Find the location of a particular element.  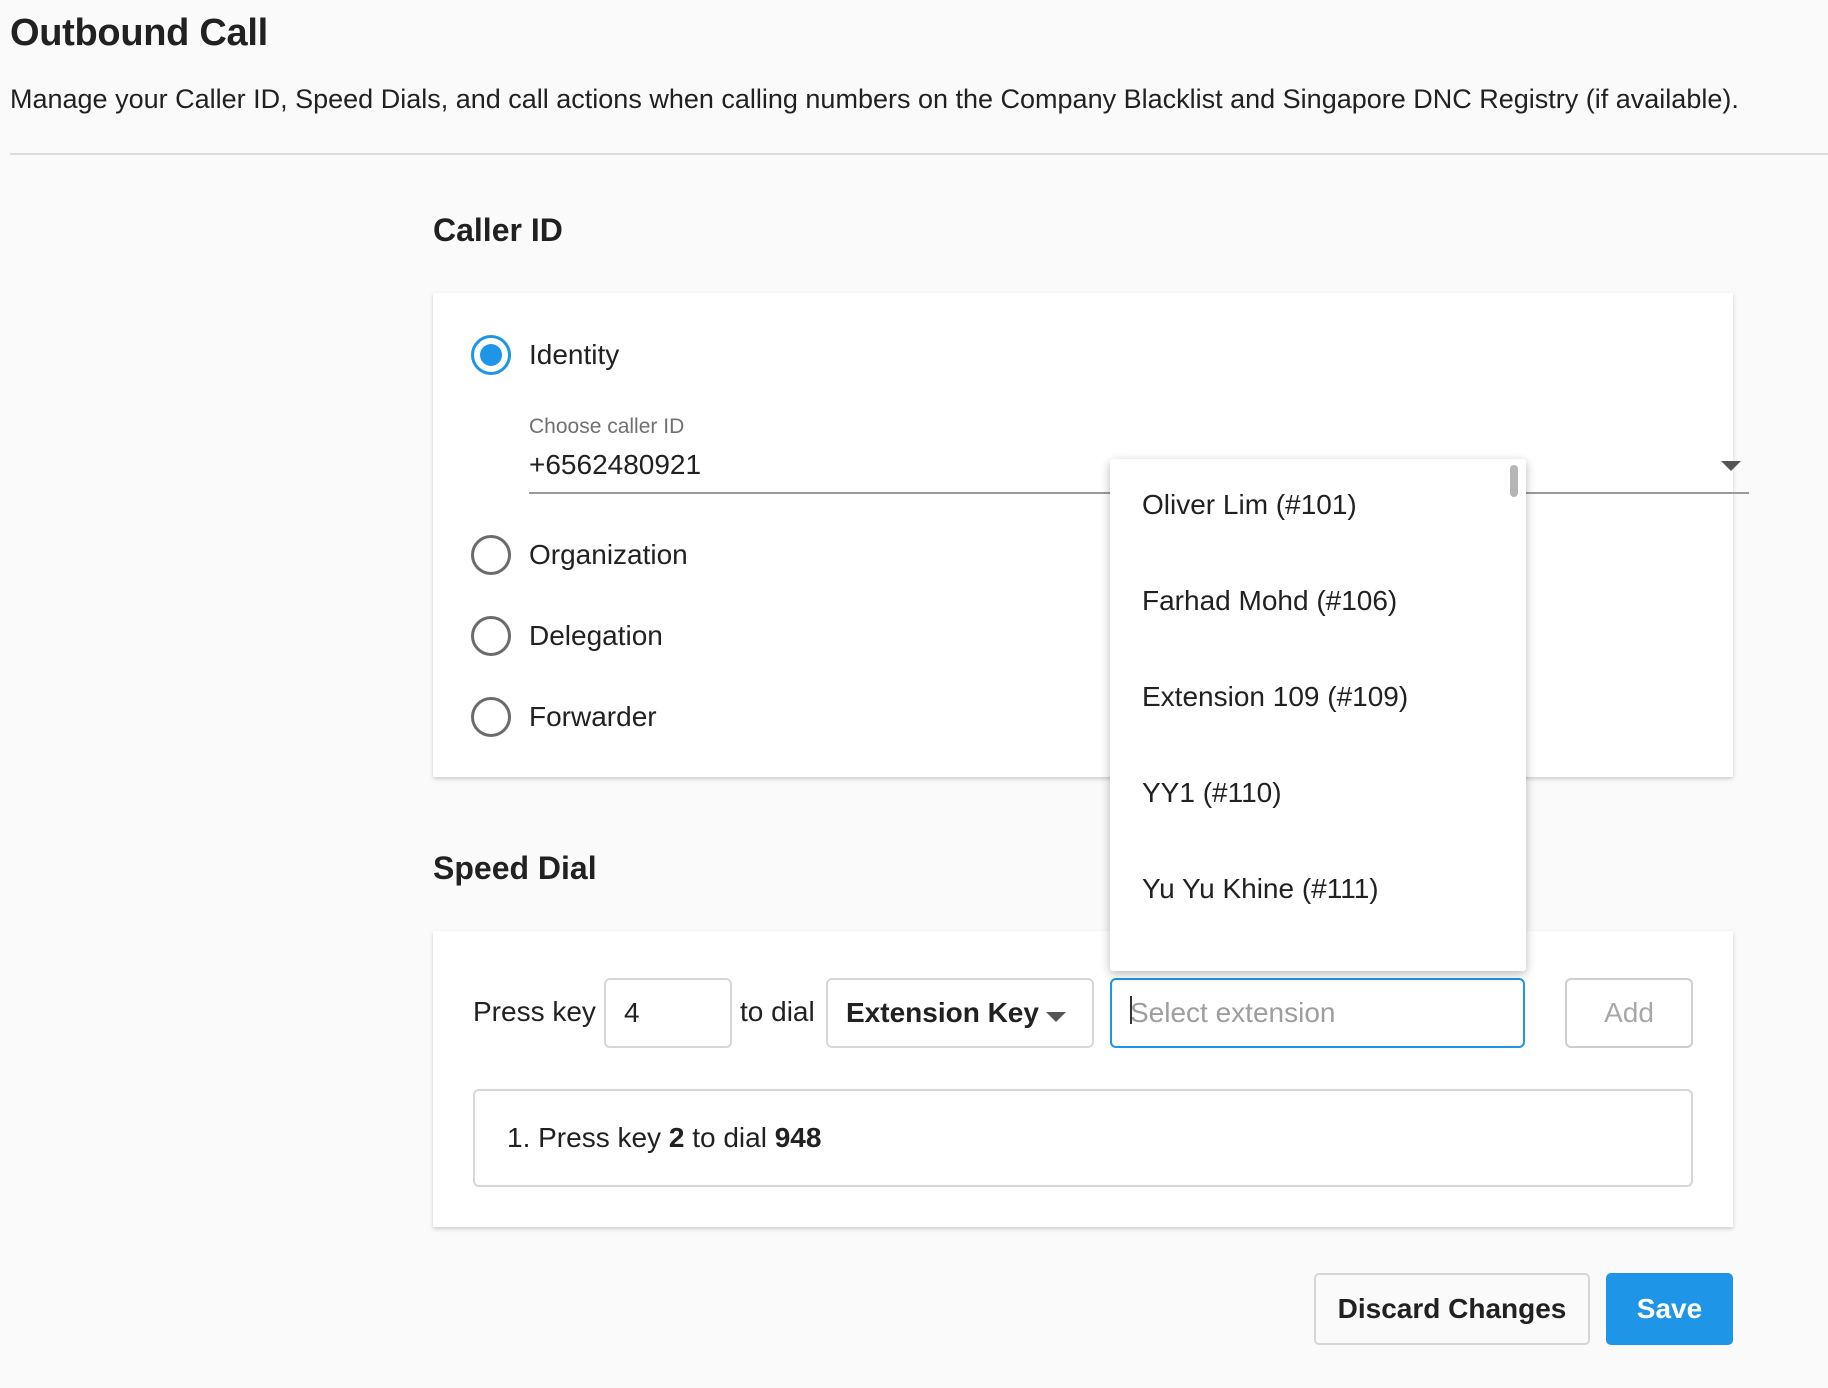

radio-label: Delegation is located at coordinates (596, 635).